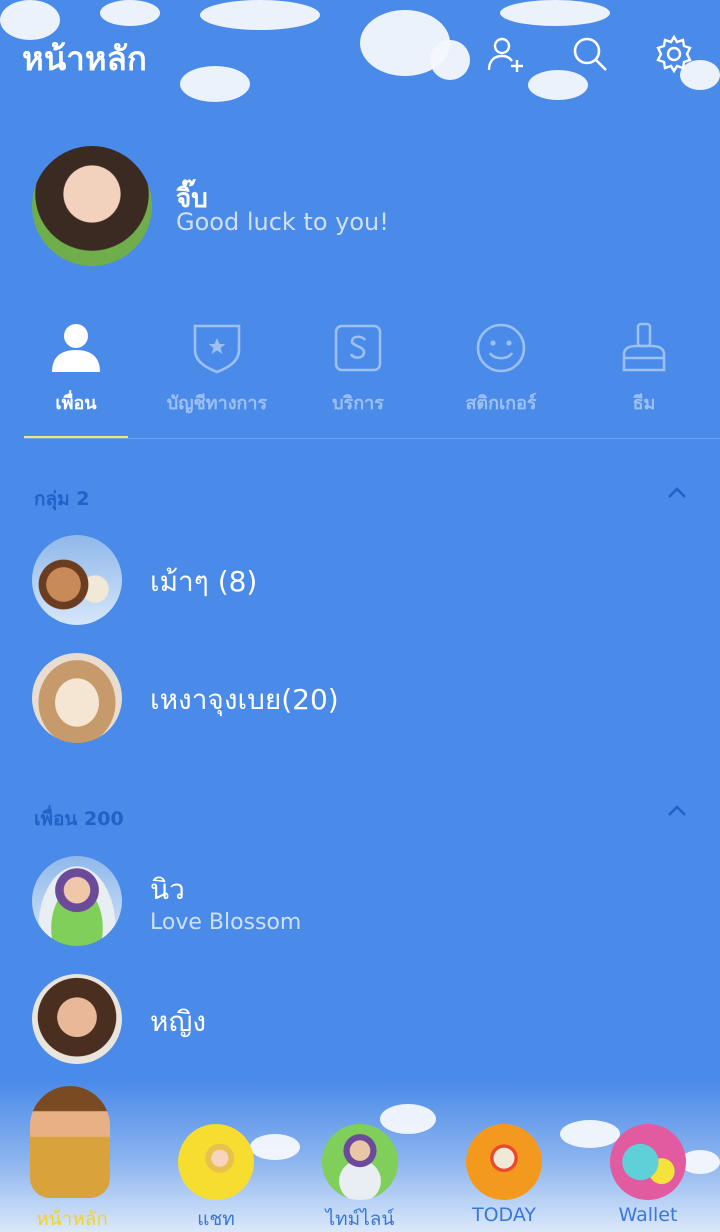 Image resolution: width=720 pixels, height=1232 pixels. I want to click on collapse-groups-chevron-up-icon, so click(677, 493).